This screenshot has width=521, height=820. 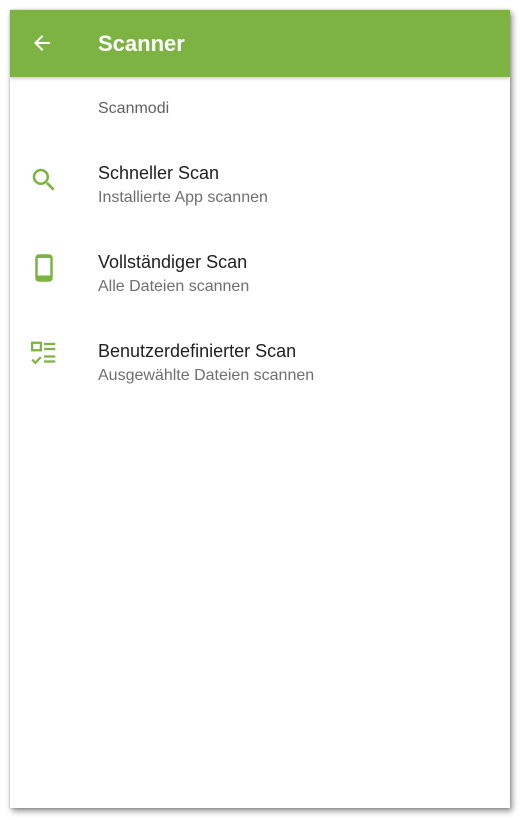 What do you see at coordinates (197, 351) in the screenshot?
I see `item-title: Benutzerdefinierter Scan` at bounding box center [197, 351].